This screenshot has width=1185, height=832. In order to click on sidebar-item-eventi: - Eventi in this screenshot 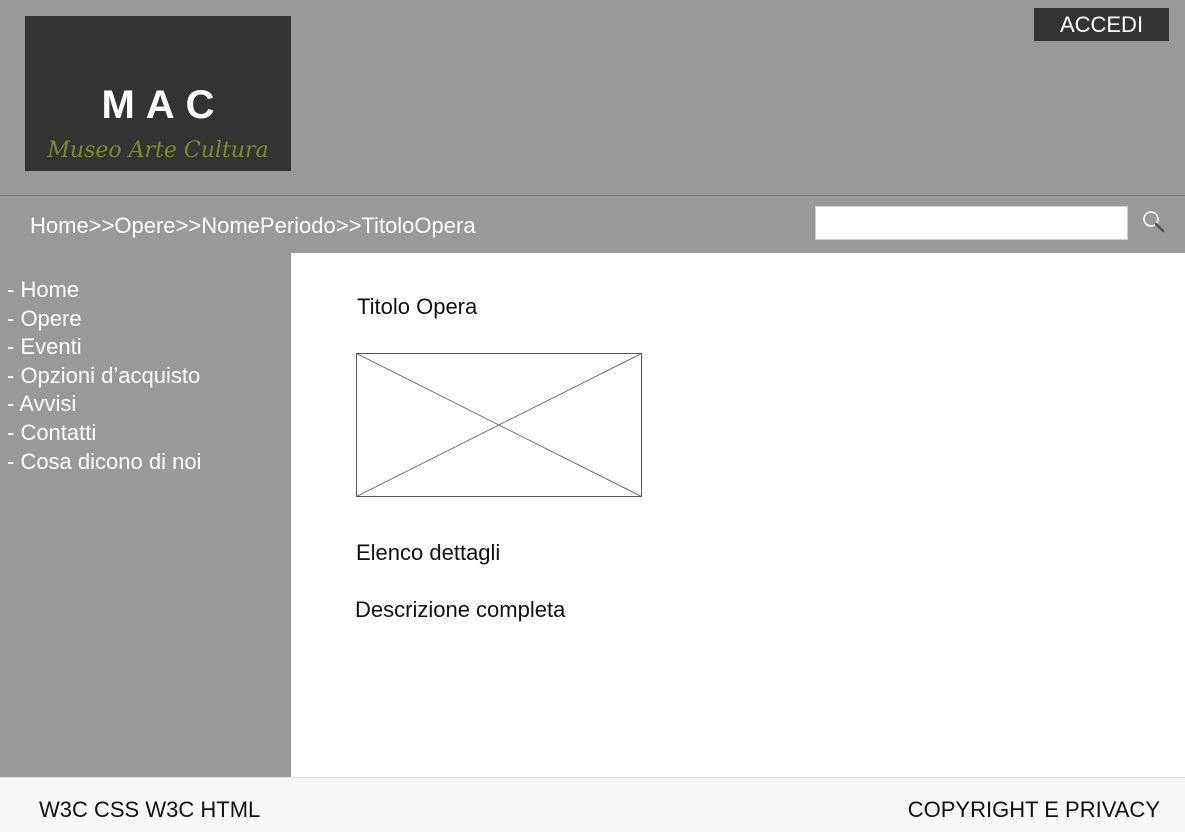, I will do `click(104, 347)`.